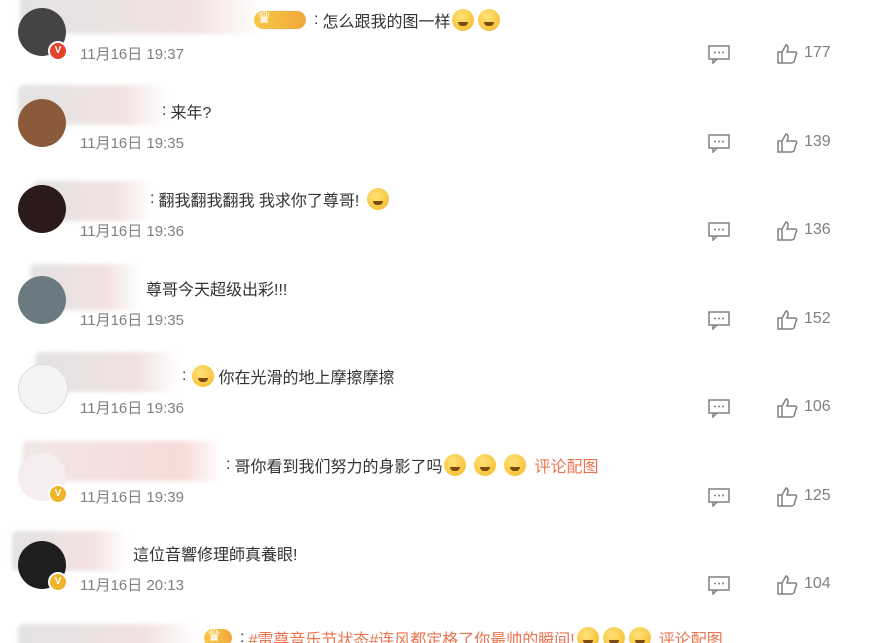  What do you see at coordinates (817, 318) in the screenshot?
I see `like-count: 152` at bounding box center [817, 318].